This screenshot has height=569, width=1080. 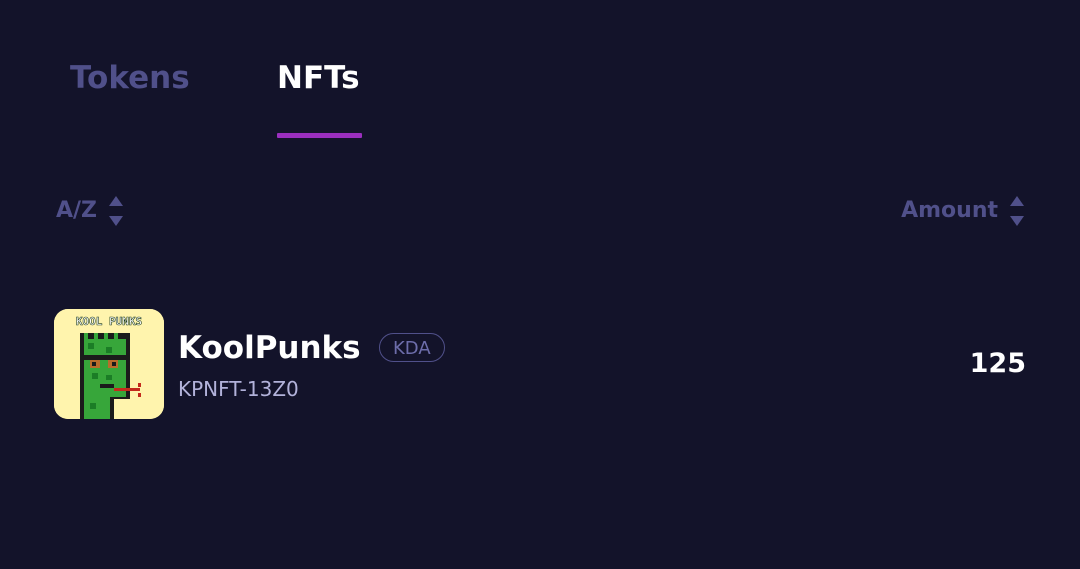 What do you see at coordinates (77, 210) in the screenshot?
I see `sort-name-label: A/Z` at bounding box center [77, 210].